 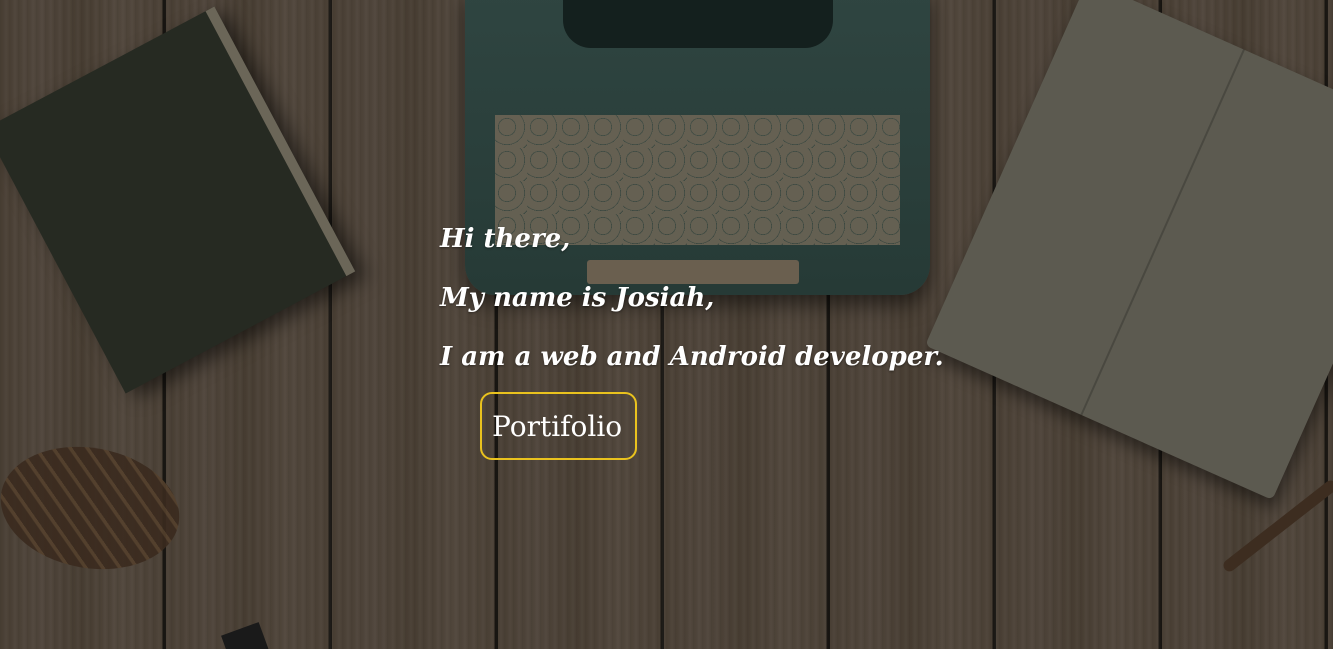 What do you see at coordinates (505, 239) in the screenshot?
I see `greeting-line: Hi there,` at bounding box center [505, 239].